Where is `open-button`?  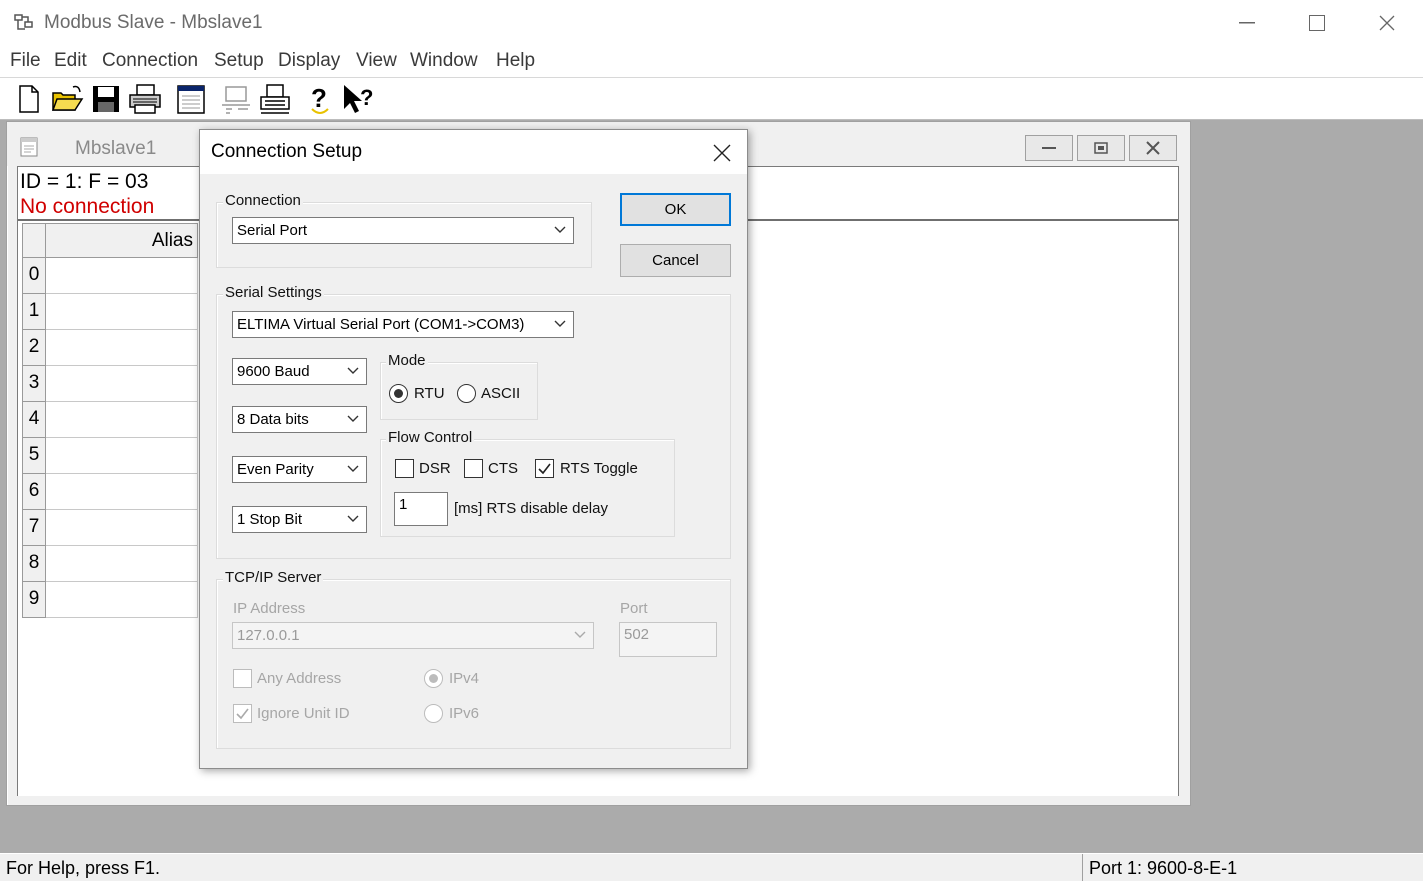
open-button is located at coordinates (67, 99).